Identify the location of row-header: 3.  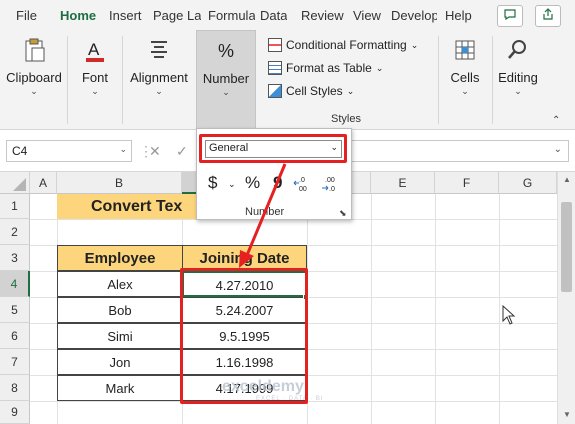
(15, 258).